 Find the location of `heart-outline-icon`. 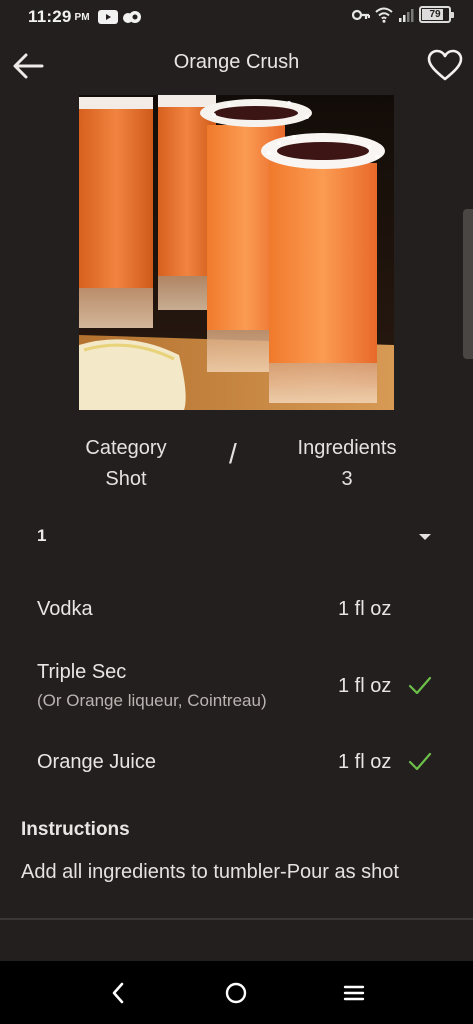

heart-outline-icon is located at coordinates (445, 65).